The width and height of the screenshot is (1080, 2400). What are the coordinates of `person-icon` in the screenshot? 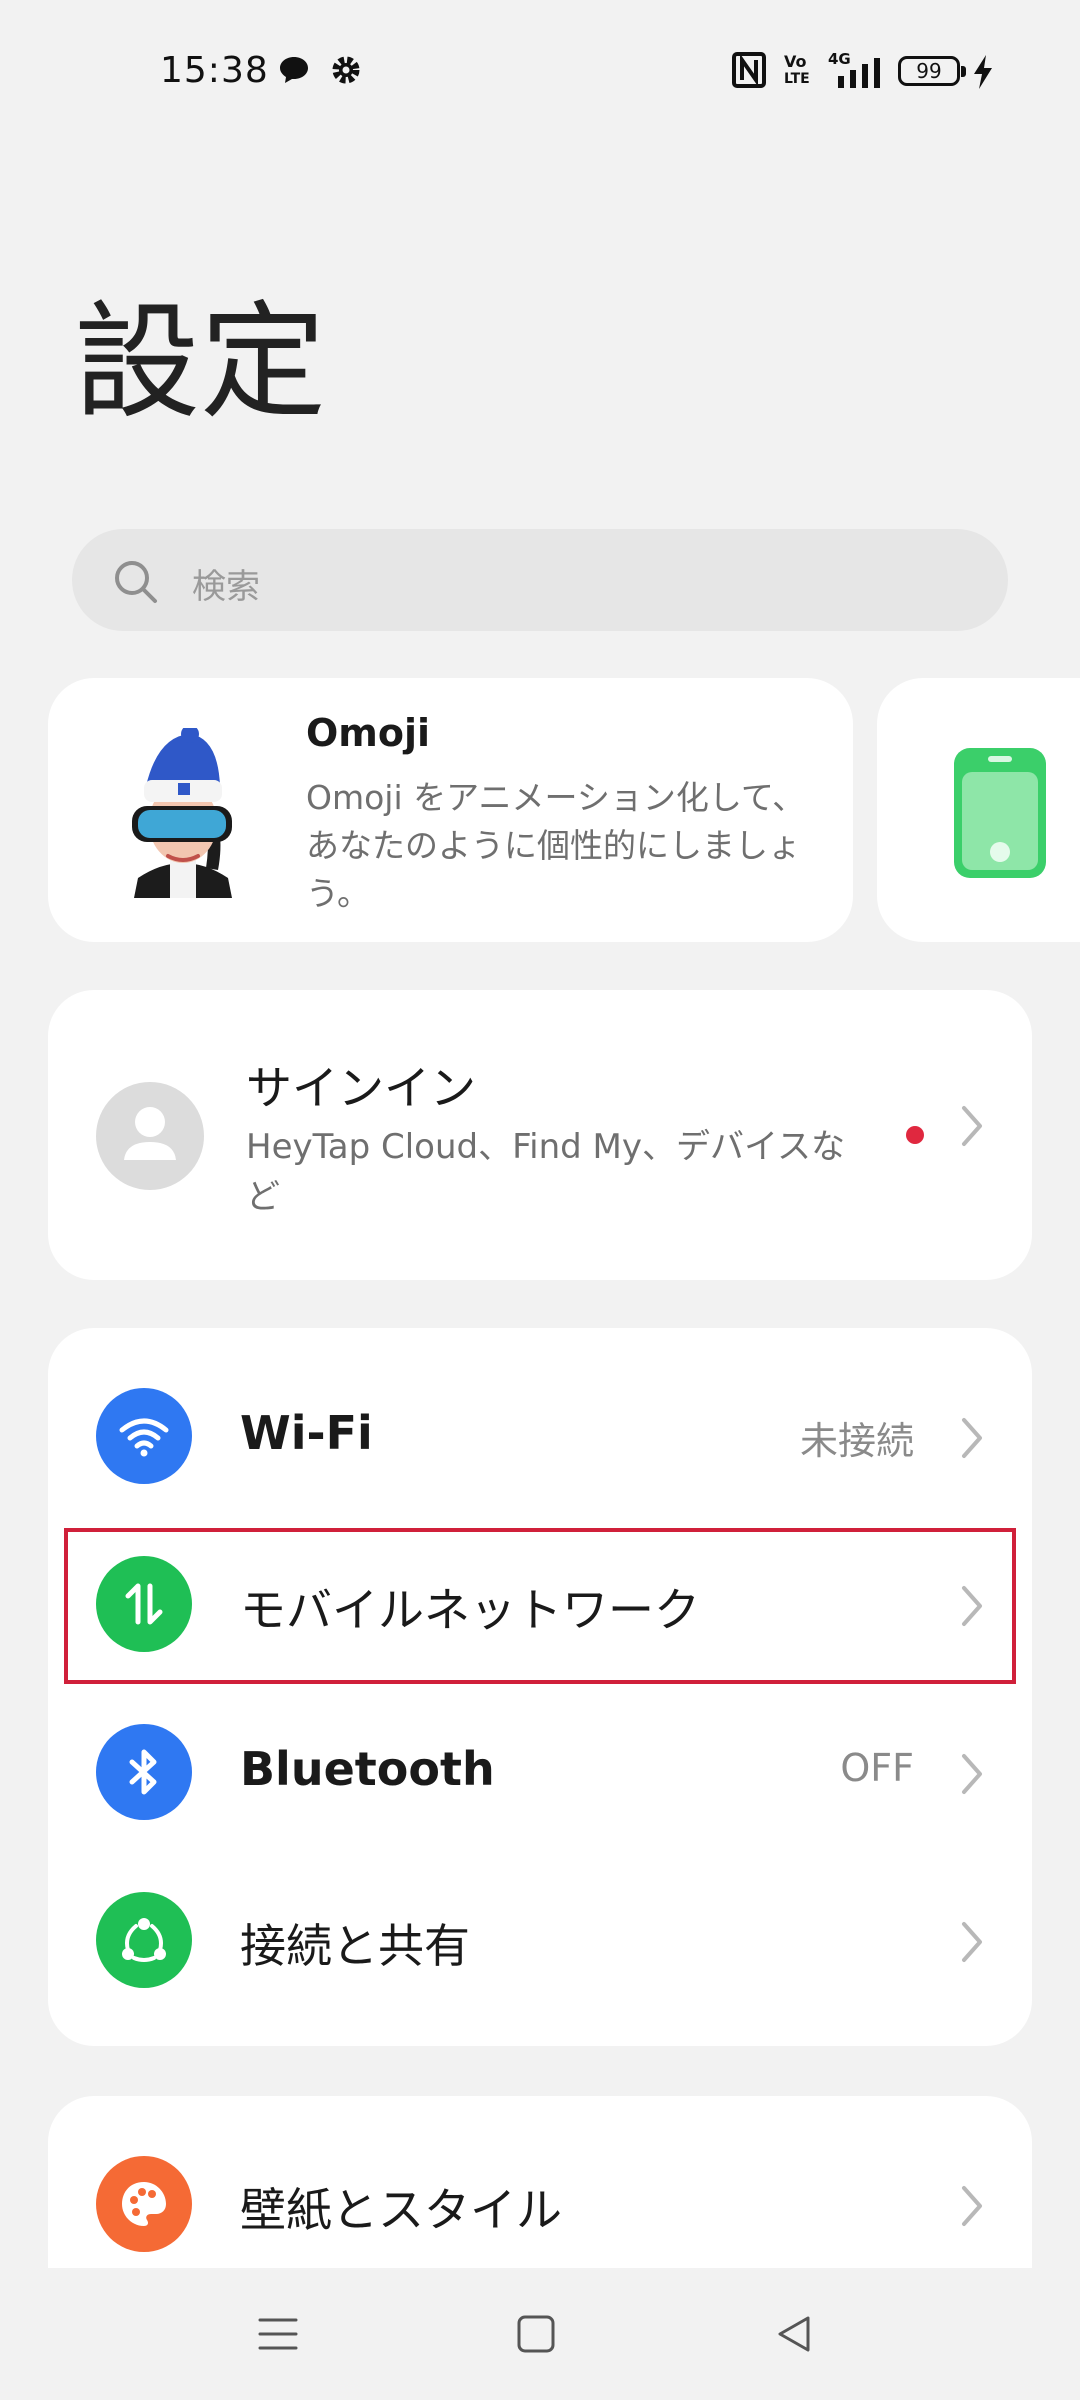 It's located at (150, 1133).